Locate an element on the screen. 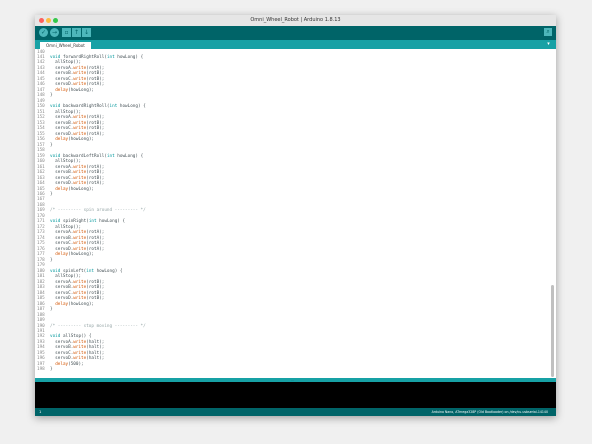 This screenshot has height=444, width=592. arrow-down-icon: ↓ is located at coordinates (86, 32).